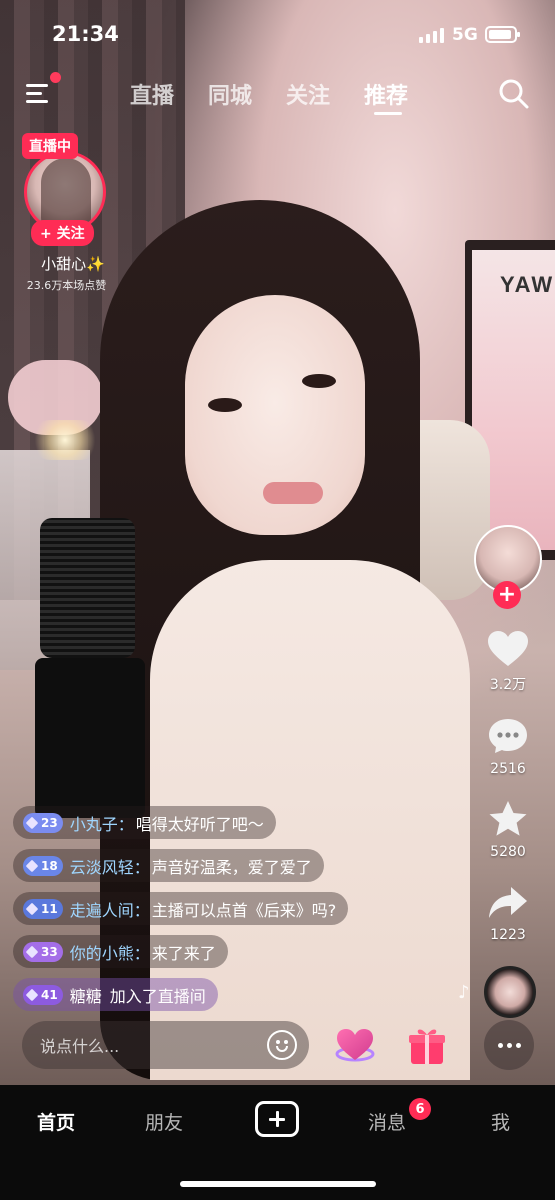 This screenshot has width=555, height=1200. What do you see at coordinates (510, 992) in the screenshot?
I see `music-disc` at bounding box center [510, 992].